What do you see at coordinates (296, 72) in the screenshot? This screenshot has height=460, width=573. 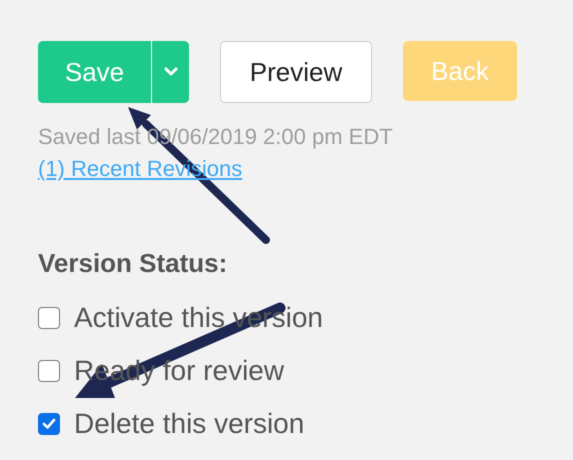 I see `preview-button: Preview` at bounding box center [296, 72].